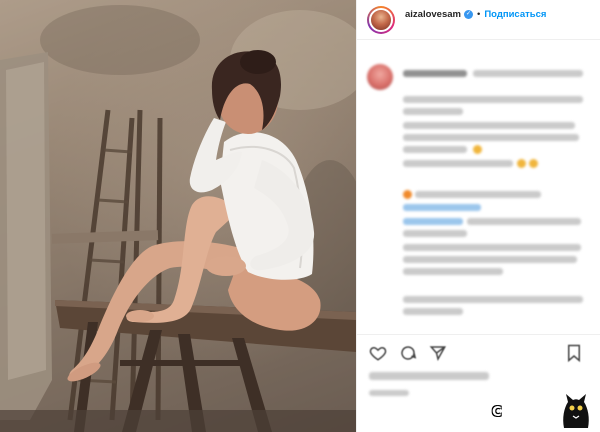  What do you see at coordinates (429, 376) in the screenshot?
I see `likes-count-blur` at bounding box center [429, 376].